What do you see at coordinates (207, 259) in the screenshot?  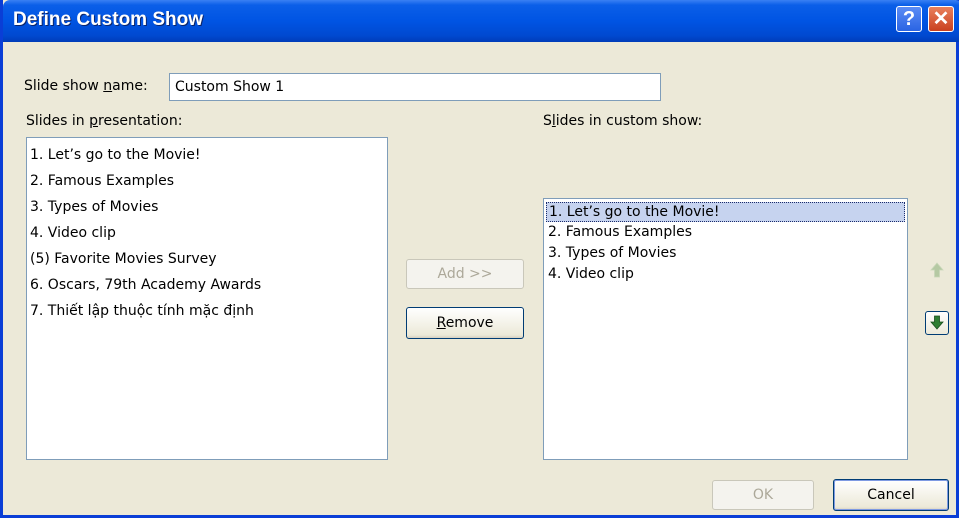 I see `list-item: (5) Favorite Movies Survey` at bounding box center [207, 259].